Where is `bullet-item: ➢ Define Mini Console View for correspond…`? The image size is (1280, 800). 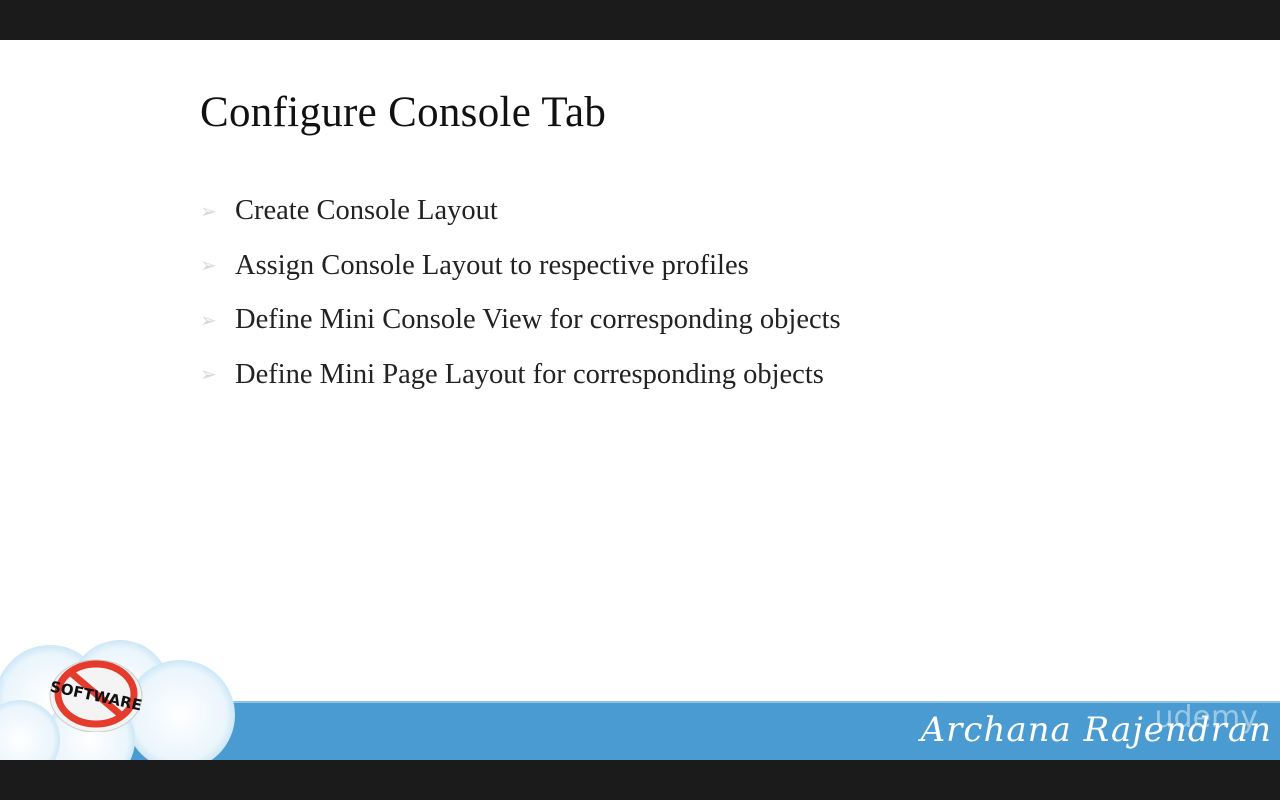
bullet-item: ➢ Define Mini Console View for correspond… is located at coordinates (520, 320).